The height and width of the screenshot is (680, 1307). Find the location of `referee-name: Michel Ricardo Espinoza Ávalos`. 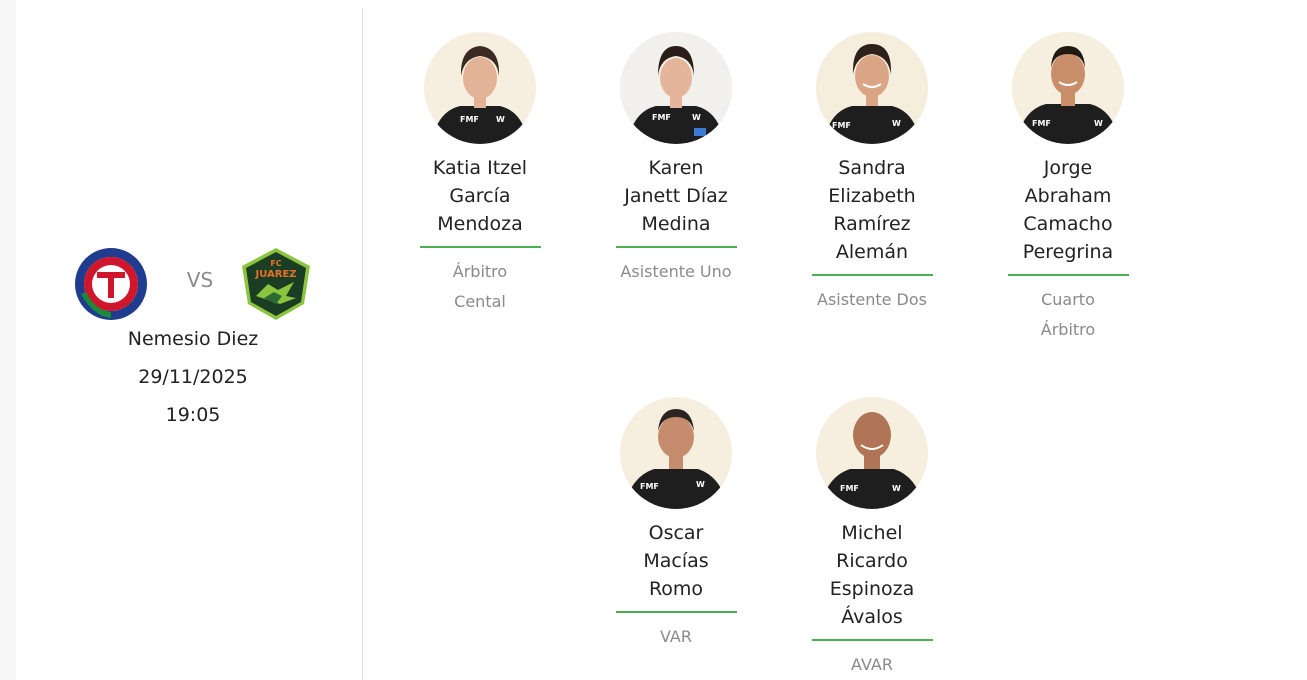

referee-name: Michel Ricardo Espinoza Ávalos is located at coordinates (872, 575).